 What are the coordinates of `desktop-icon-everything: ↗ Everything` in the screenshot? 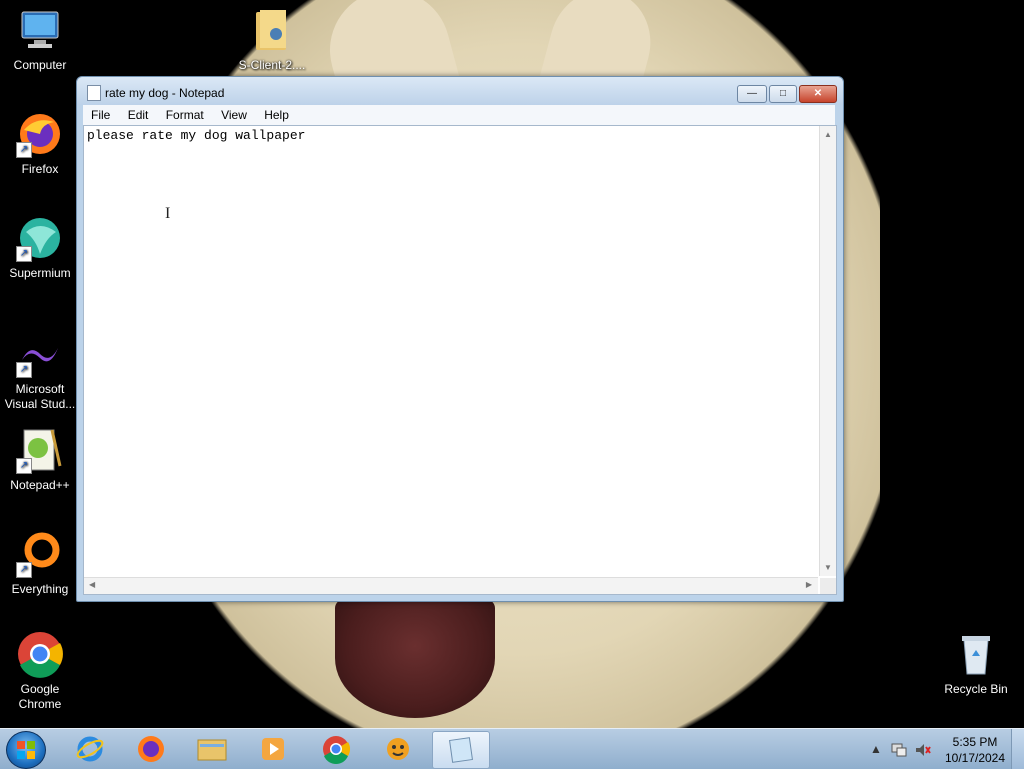 It's located at (40, 563).